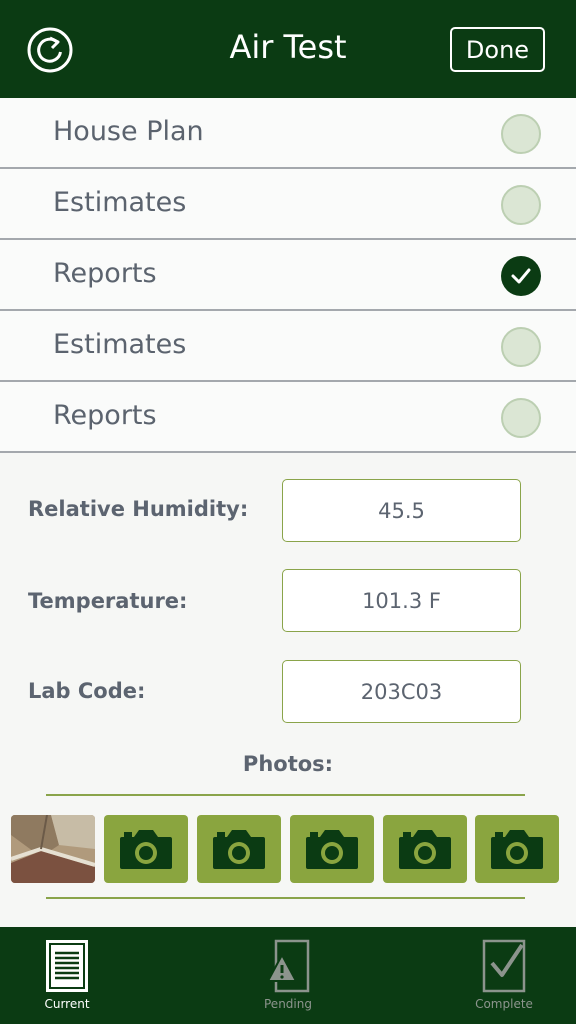 This screenshot has height=1024, width=576. I want to click on checked-circle-icon, so click(521, 276).